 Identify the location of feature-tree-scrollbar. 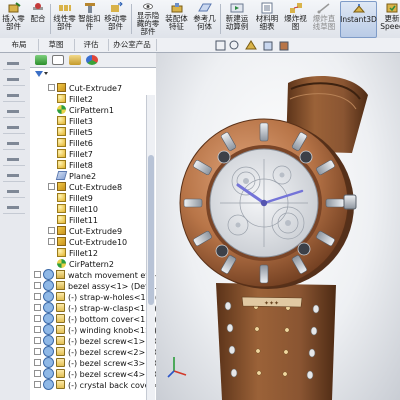
(150, 247).